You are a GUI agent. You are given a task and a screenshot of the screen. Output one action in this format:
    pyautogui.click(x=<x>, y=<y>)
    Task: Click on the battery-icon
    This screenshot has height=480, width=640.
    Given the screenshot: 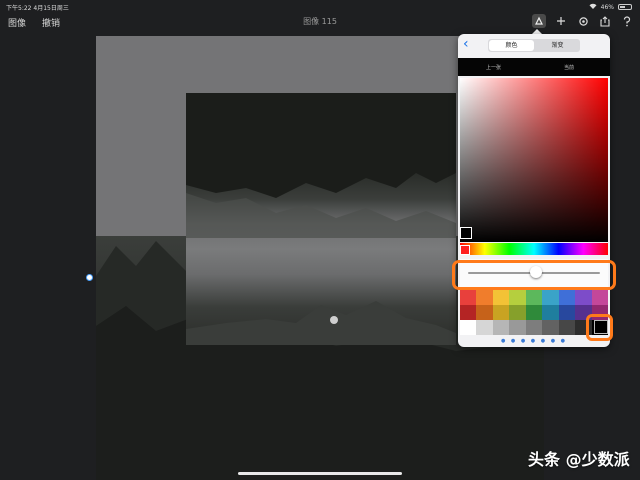 What is the action you would take?
    pyautogui.click(x=625, y=7)
    